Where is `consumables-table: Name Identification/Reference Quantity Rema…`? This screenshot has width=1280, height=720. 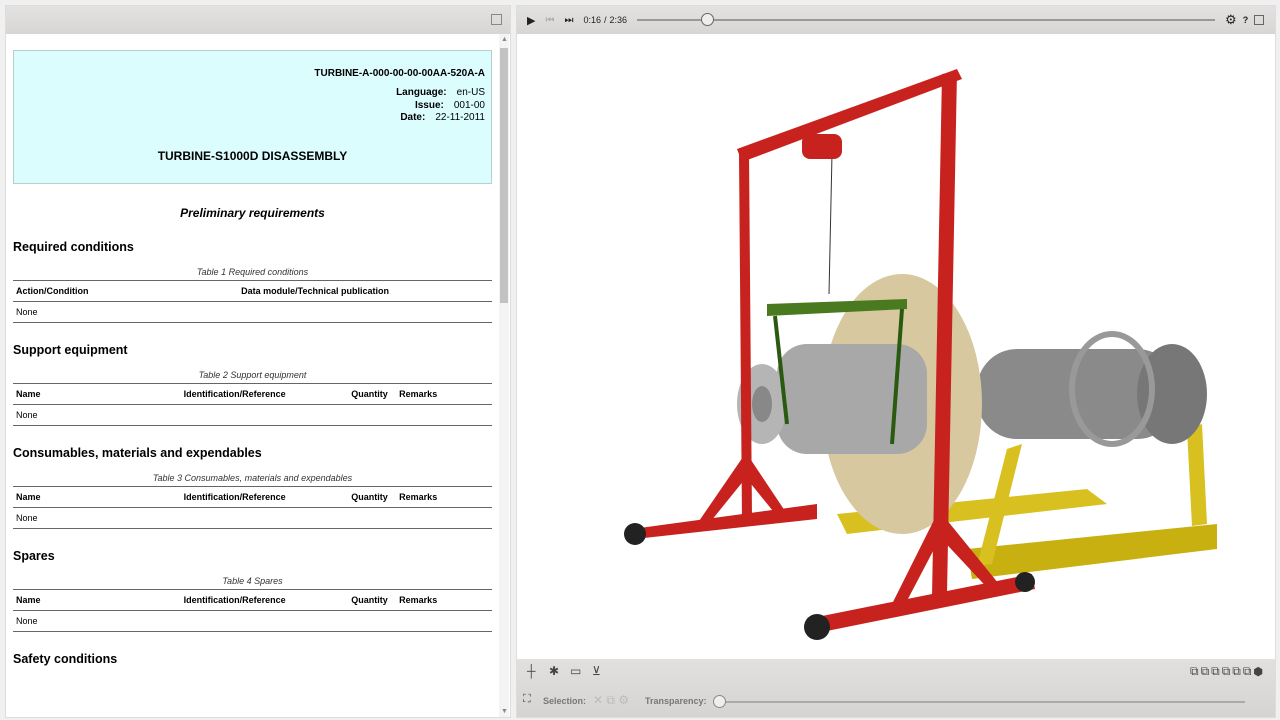 consumables-table: Name Identification/Reference Quantity Rema… is located at coordinates (252, 507).